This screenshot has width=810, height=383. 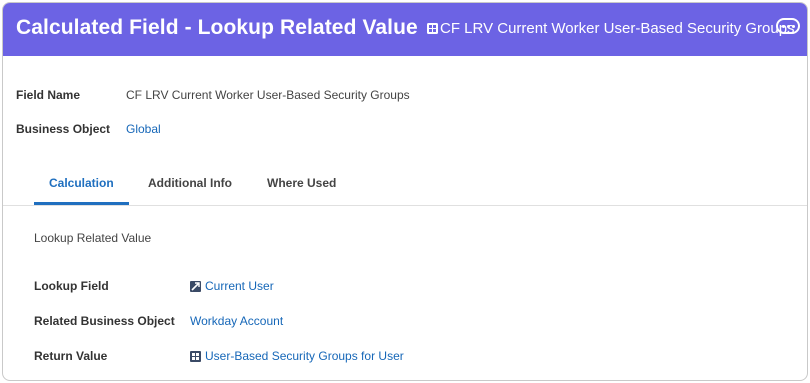 What do you see at coordinates (71, 356) in the screenshot?
I see `return-value-label: Return Value` at bounding box center [71, 356].